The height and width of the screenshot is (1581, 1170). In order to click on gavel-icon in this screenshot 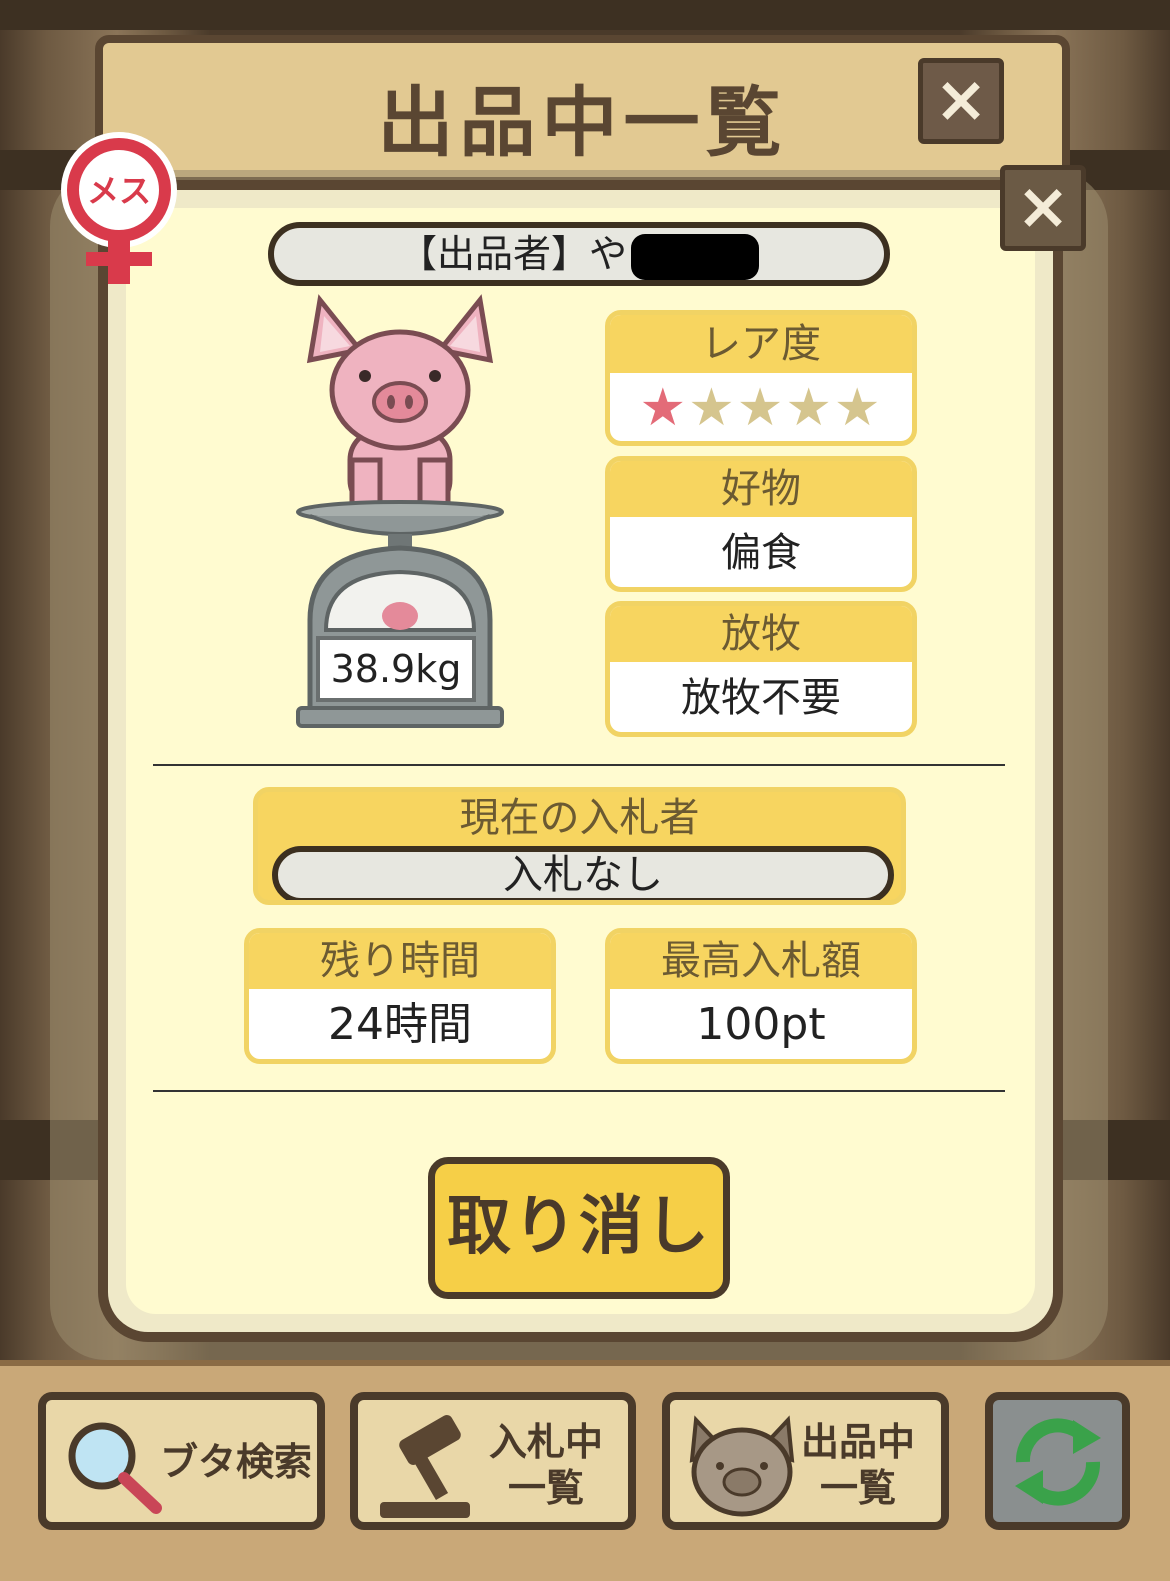, I will do `click(425, 1466)`.